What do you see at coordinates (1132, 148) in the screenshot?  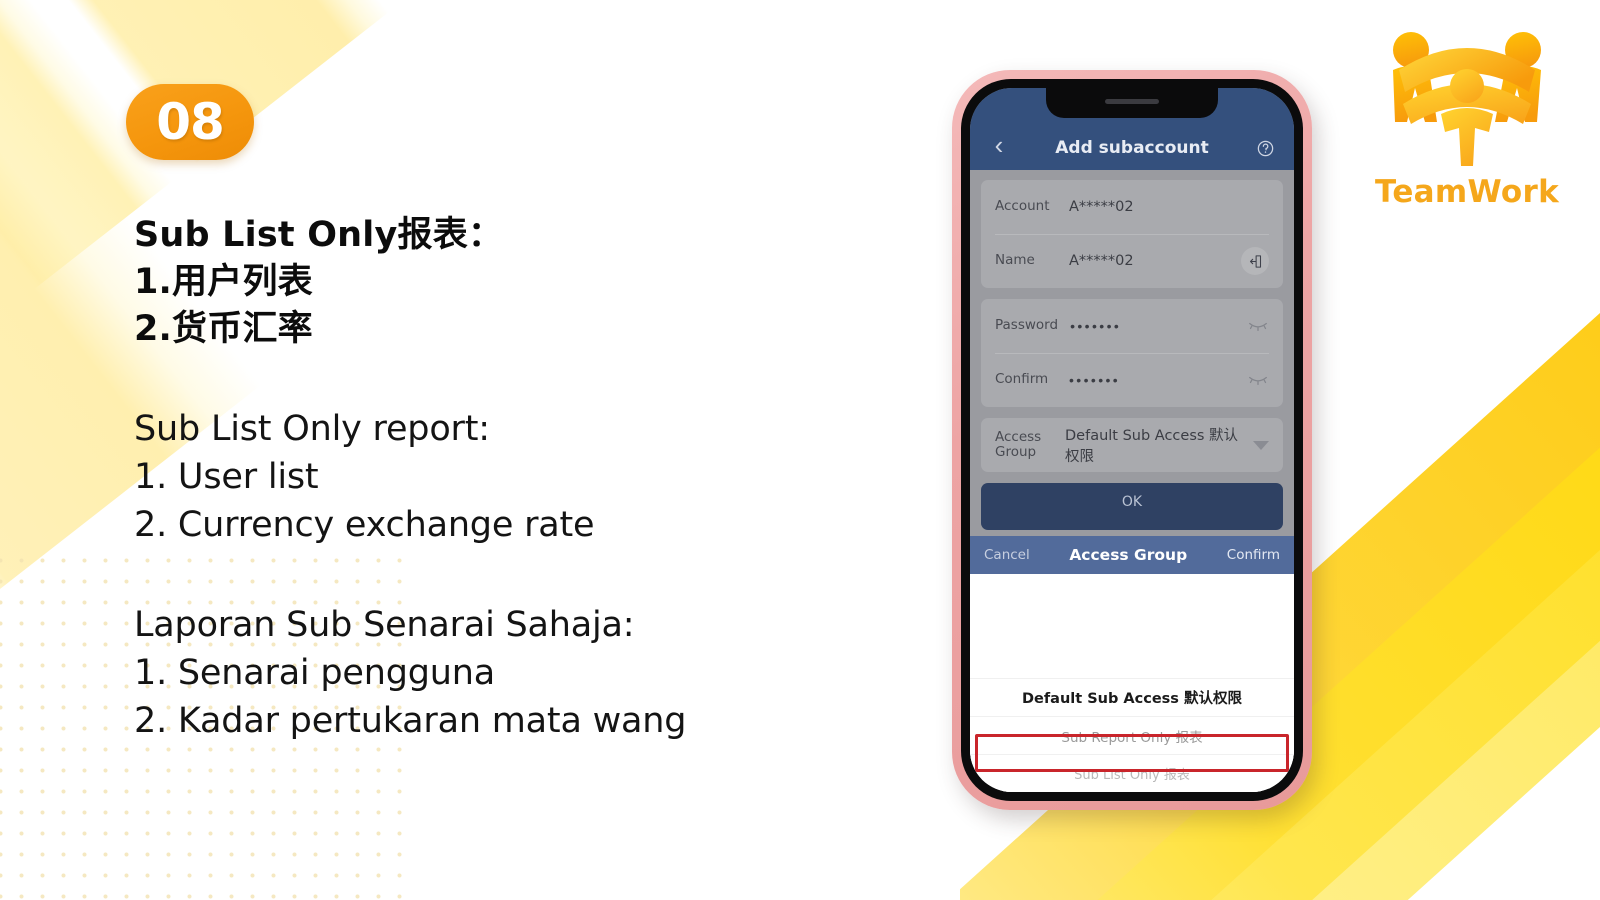 I see `app-header-title: Add subaccount` at bounding box center [1132, 148].